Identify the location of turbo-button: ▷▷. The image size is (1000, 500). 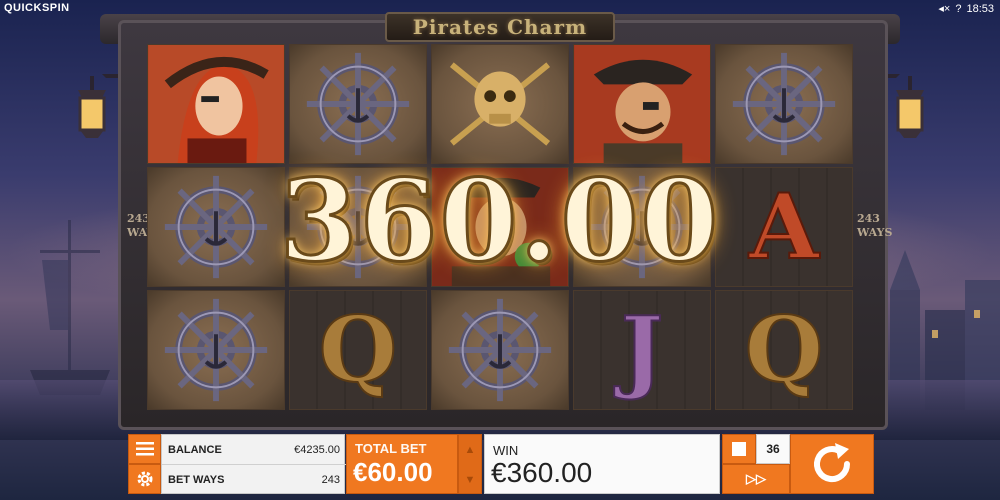
(756, 479).